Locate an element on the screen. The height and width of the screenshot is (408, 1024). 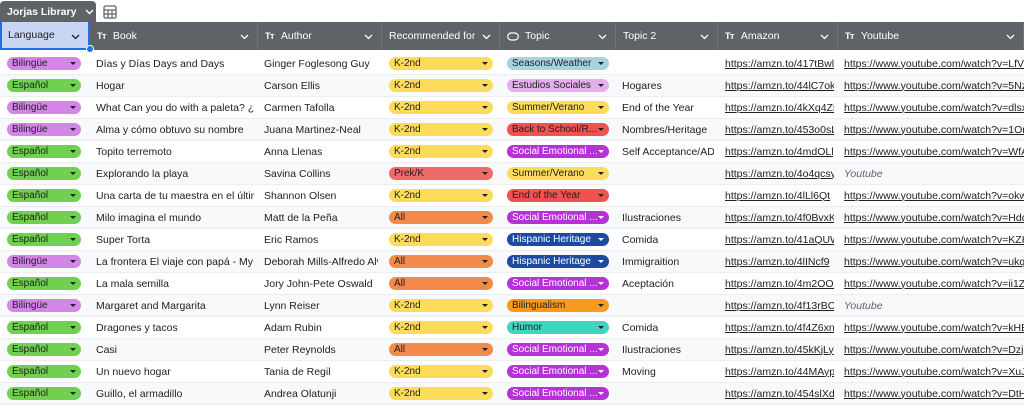
amazon-link: https://amzn.to/44MAypt is located at coordinates (779, 372).